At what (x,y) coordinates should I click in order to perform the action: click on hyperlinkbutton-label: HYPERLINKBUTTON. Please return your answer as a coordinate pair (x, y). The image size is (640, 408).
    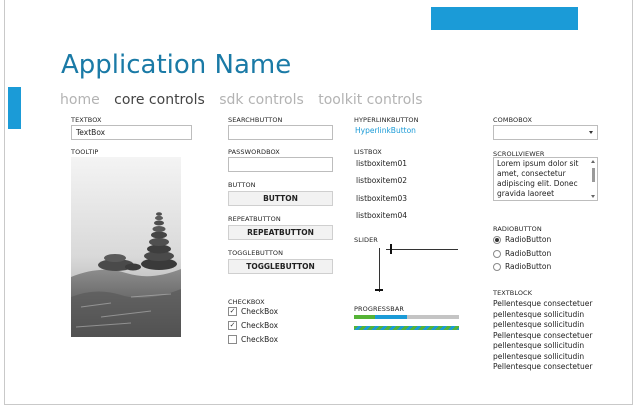
    Looking at the image, I should click on (386, 120).